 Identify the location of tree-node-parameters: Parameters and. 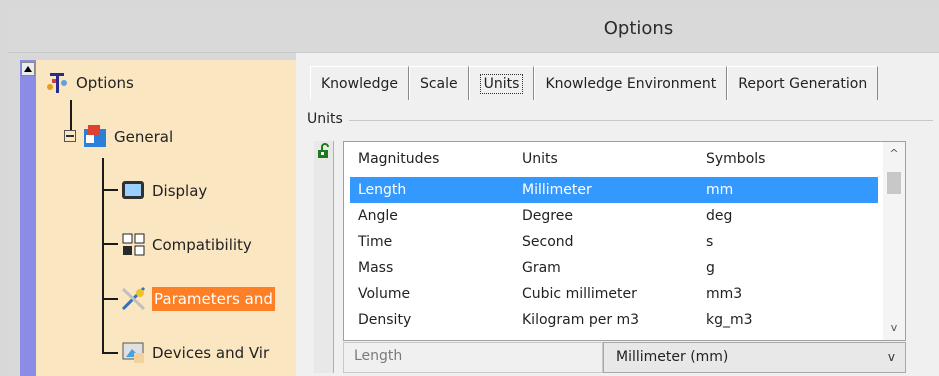
(197, 299).